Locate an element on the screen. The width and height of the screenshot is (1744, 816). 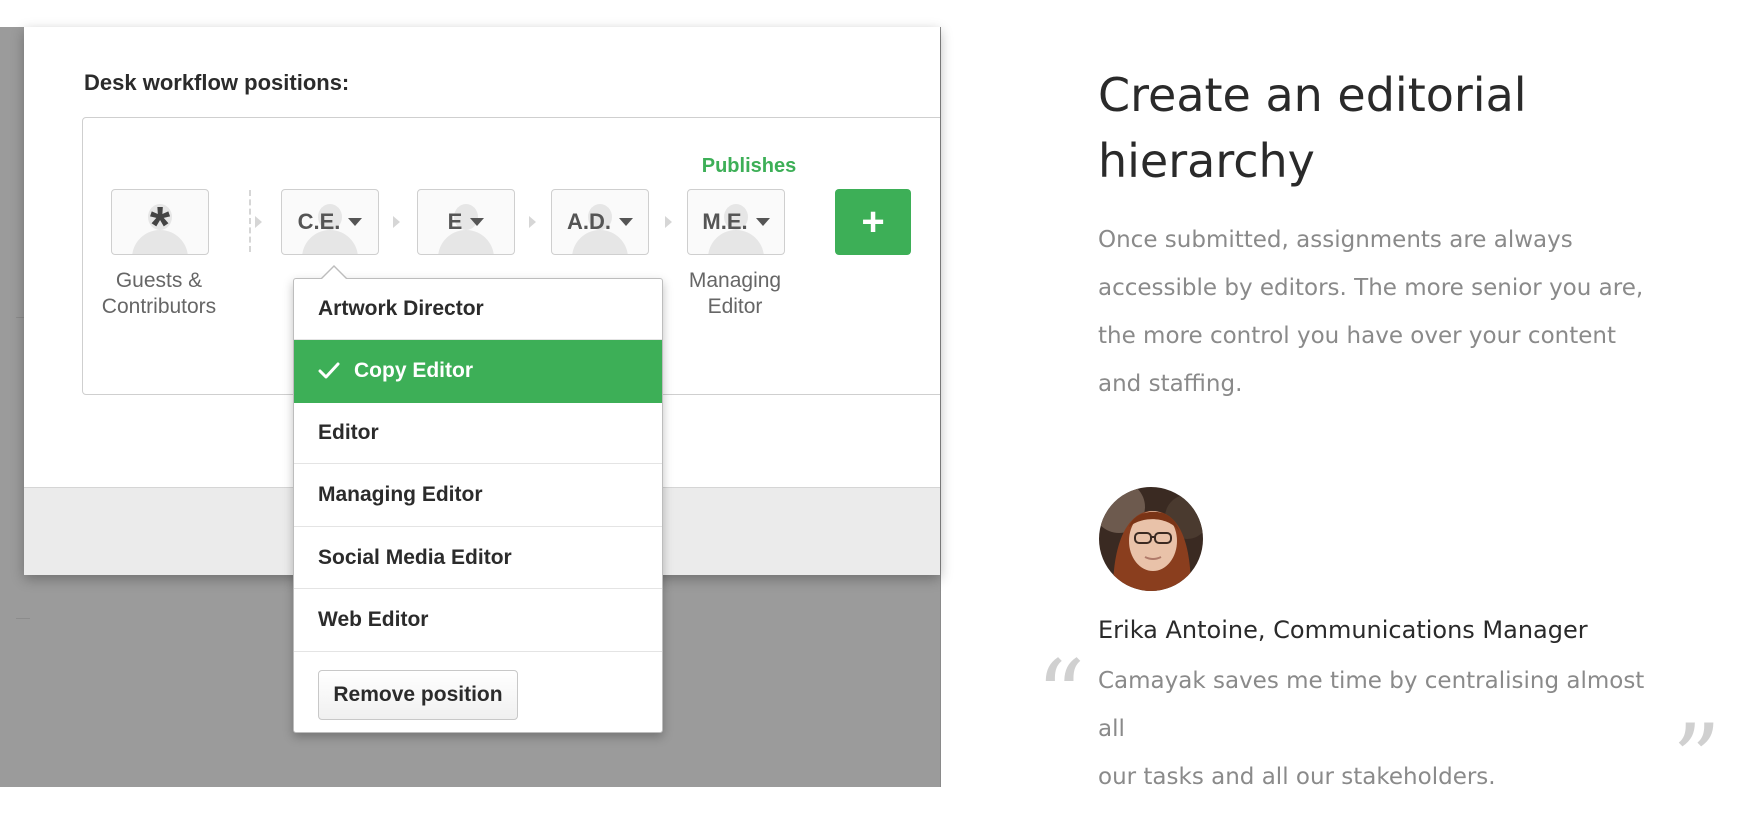
dropdown-item-social-media-editor: Social Media Editor is located at coordinates (478, 558).